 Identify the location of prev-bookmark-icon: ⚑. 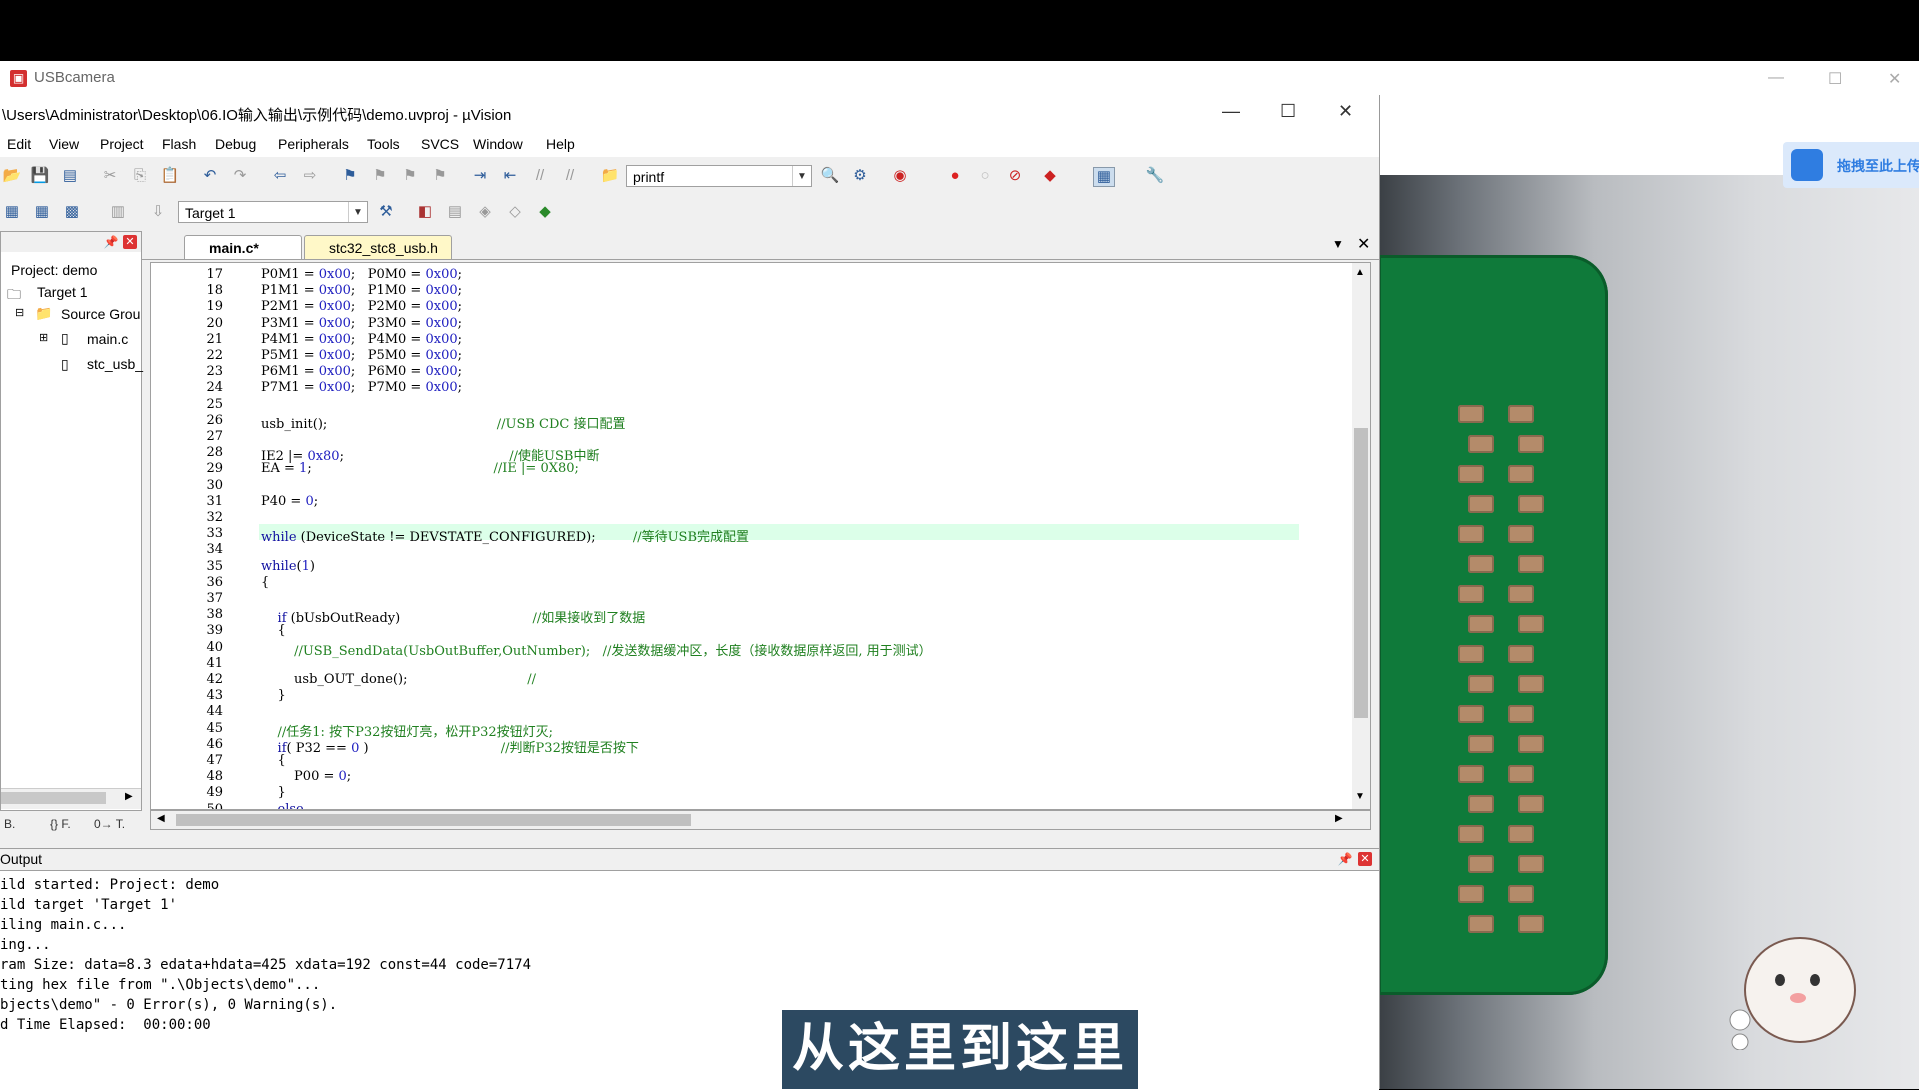
(380, 176).